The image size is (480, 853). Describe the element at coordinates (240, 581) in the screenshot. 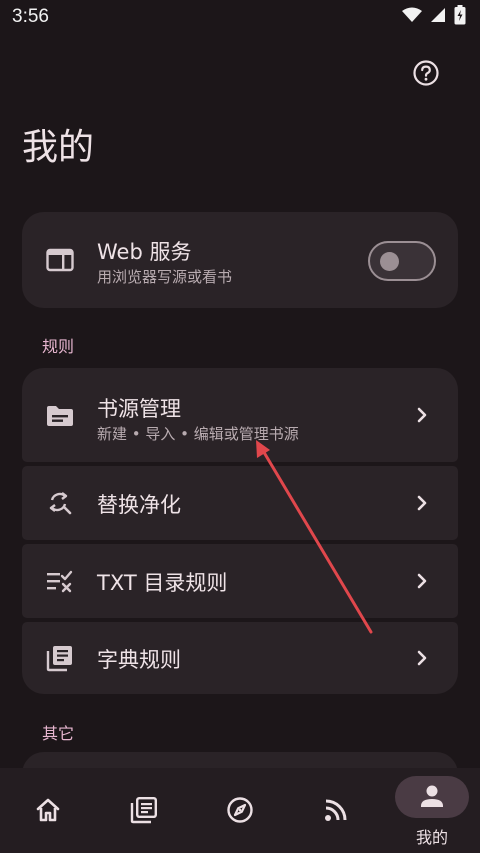

I see `rule-row-txt-toc: TXT 目录规则` at that location.